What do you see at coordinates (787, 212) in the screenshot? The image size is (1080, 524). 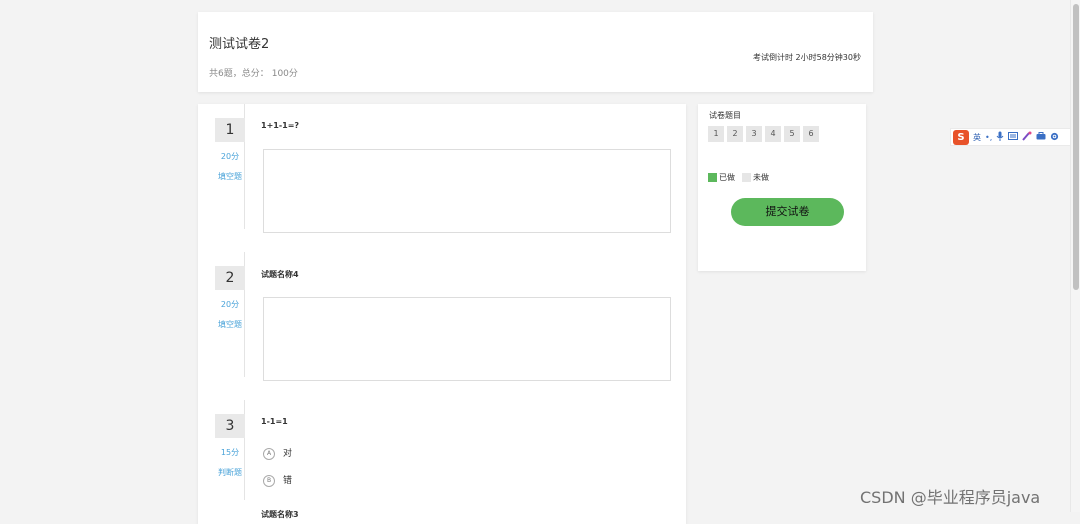 I see `submit-exam-button: 提交试卷` at bounding box center [787, 212].